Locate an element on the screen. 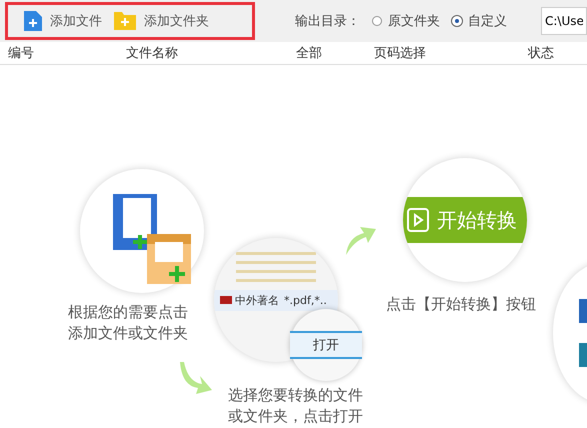 The height and width of the screenshot is (428, 587). radio-label: 自定义 is located at coordinates (487, 21).